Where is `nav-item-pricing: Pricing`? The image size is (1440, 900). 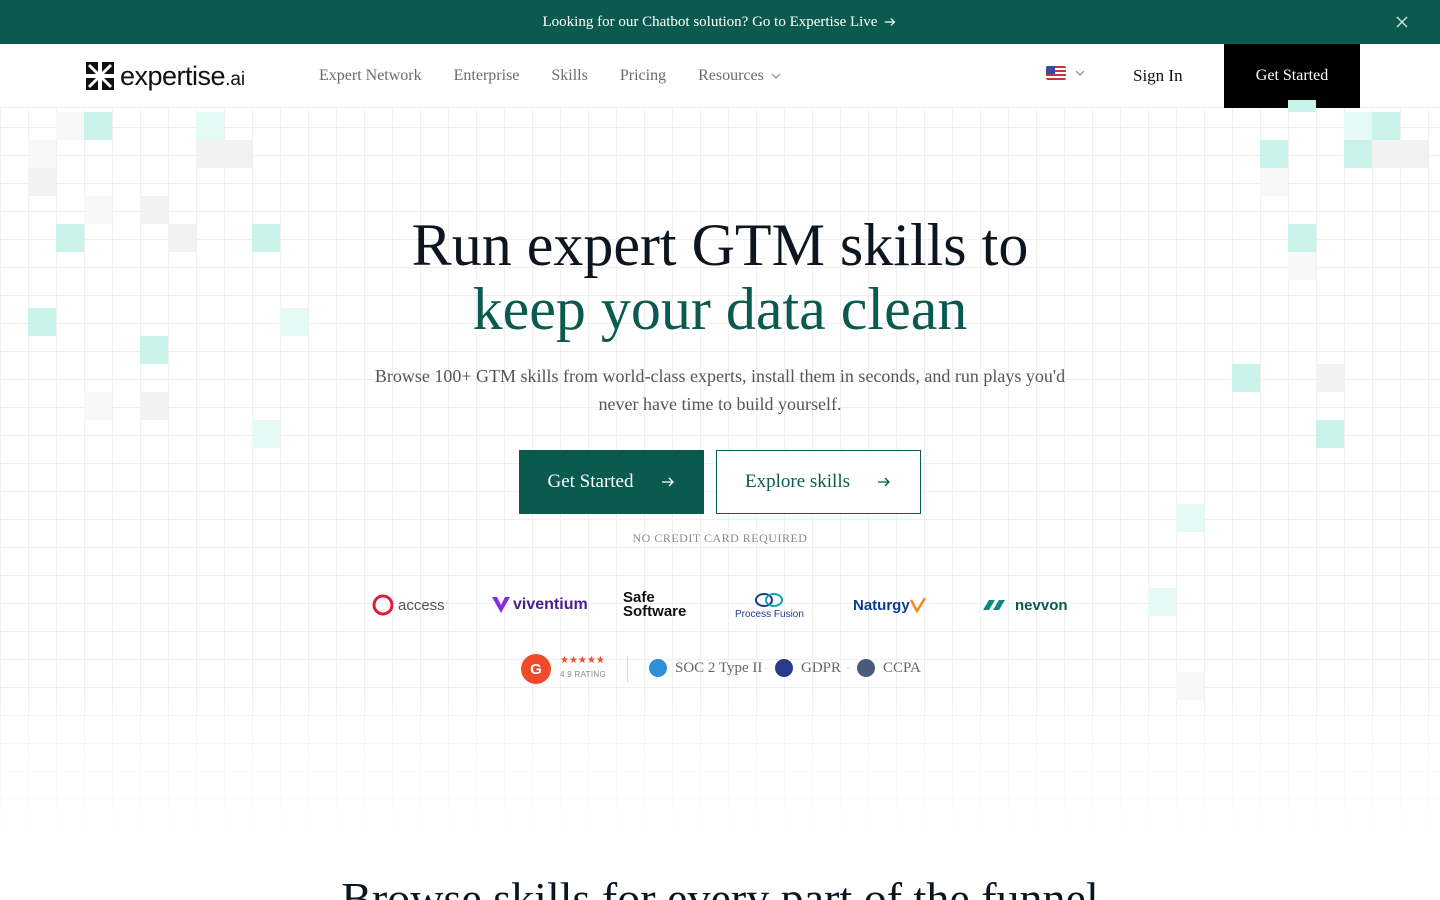
nav-item-pricing: Pricing is located at coordinates (643, 76).